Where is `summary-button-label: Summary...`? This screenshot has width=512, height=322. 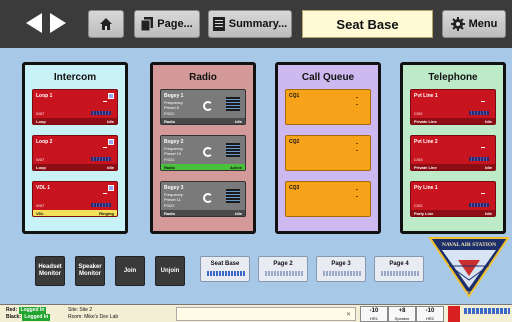
summary-button-label: Summary... is located at coordinates (258, 24).